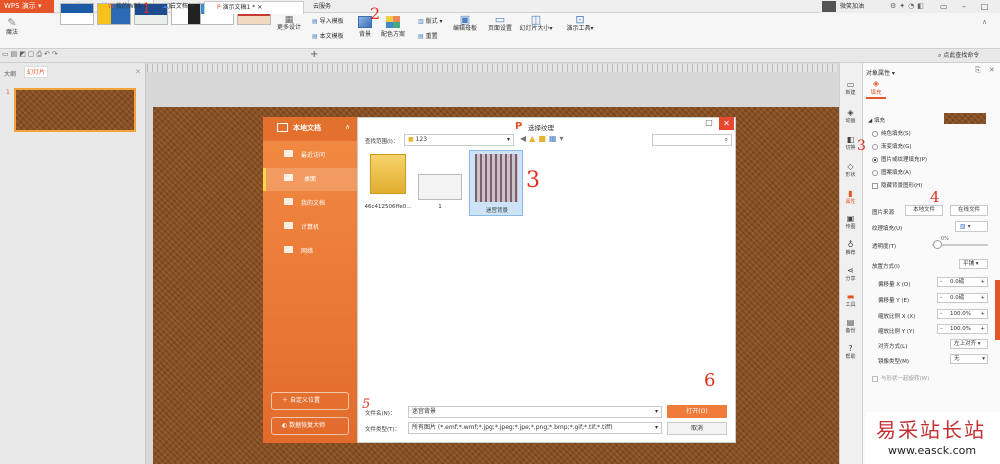 This screenshot has height=464, width=1000. Describe the element at coordinates (310, 129) in the screenshot. I see `local-docs-header: 本地文档 ∧` at that location.